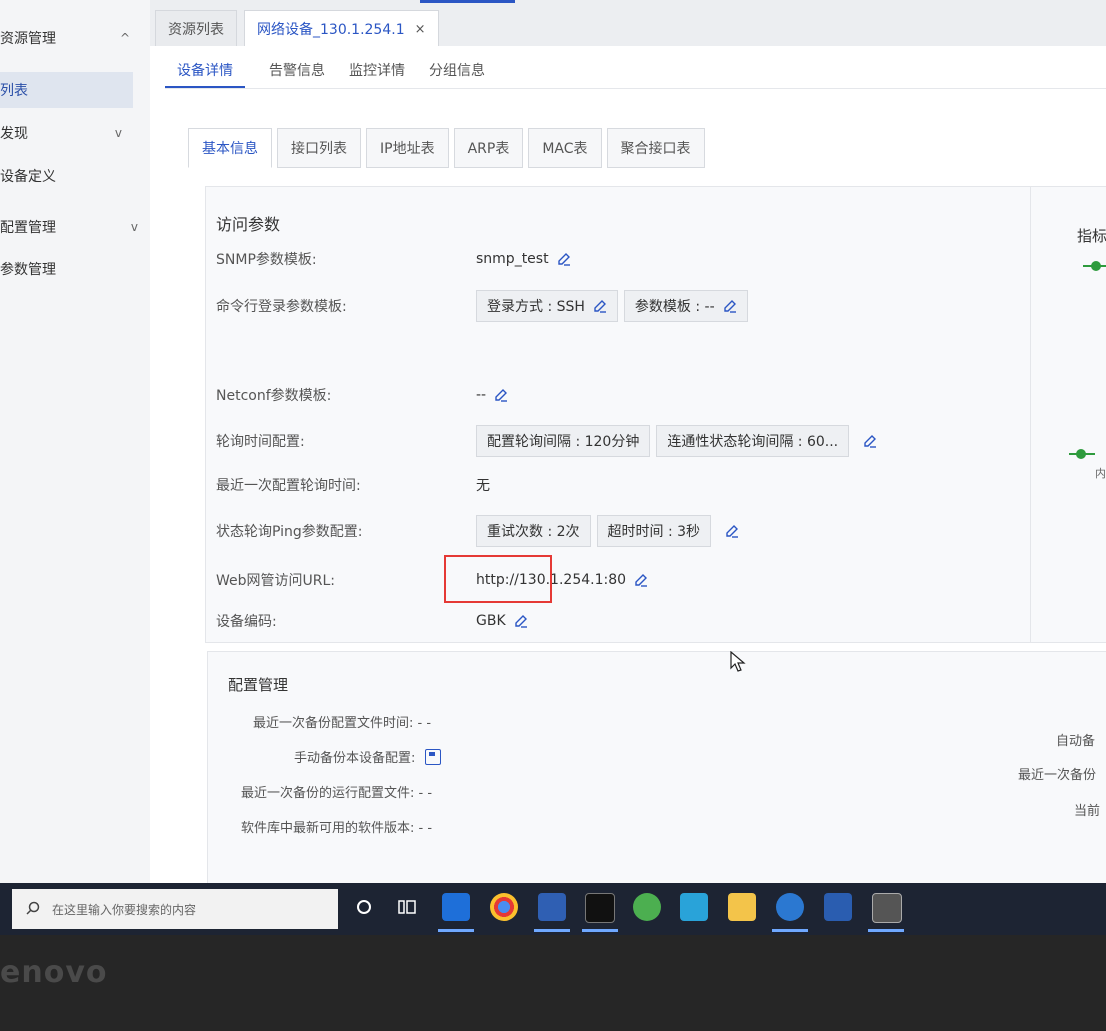 This screenshot has width=1106, height=1031. What do you see at coordinates (70, 269) in the screenshot?
I see `sidebar-item-param-mgmt: 参数管理` at bounding box center [70, 269].